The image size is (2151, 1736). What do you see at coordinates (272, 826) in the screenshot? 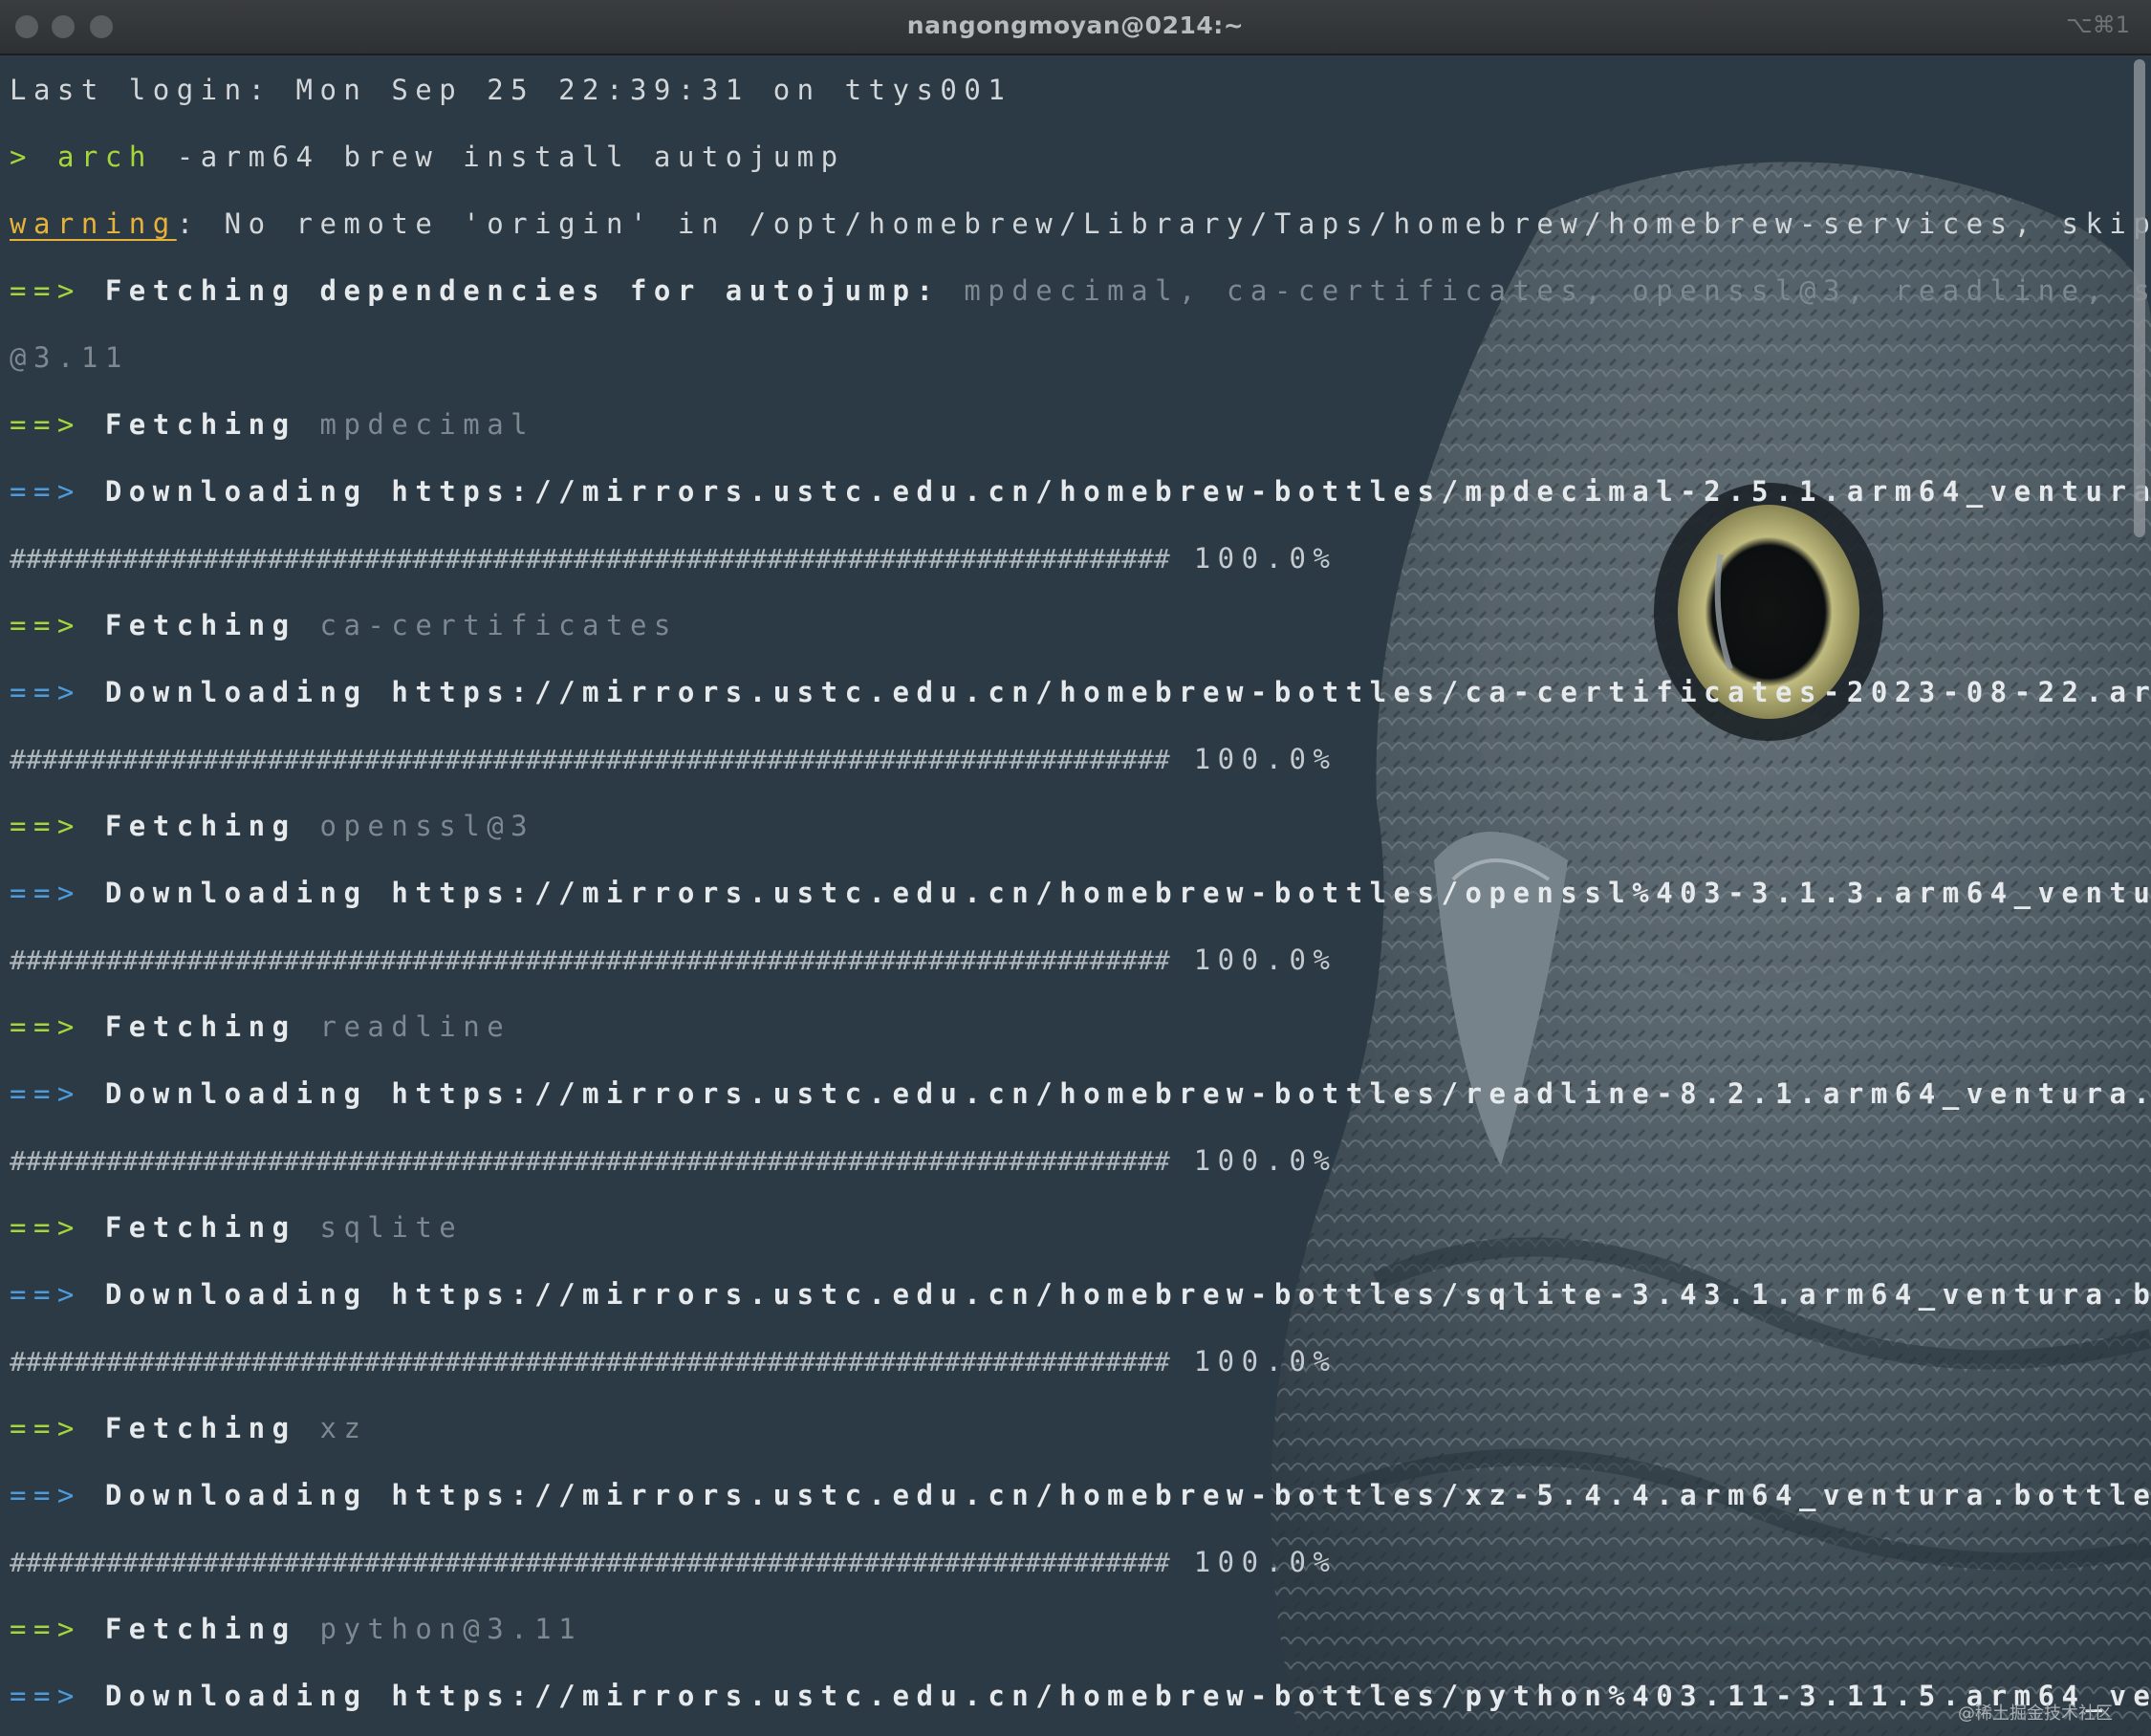
I see `fetching-line: ==> Fetching openssl@3` at bounding box center [272, 826].